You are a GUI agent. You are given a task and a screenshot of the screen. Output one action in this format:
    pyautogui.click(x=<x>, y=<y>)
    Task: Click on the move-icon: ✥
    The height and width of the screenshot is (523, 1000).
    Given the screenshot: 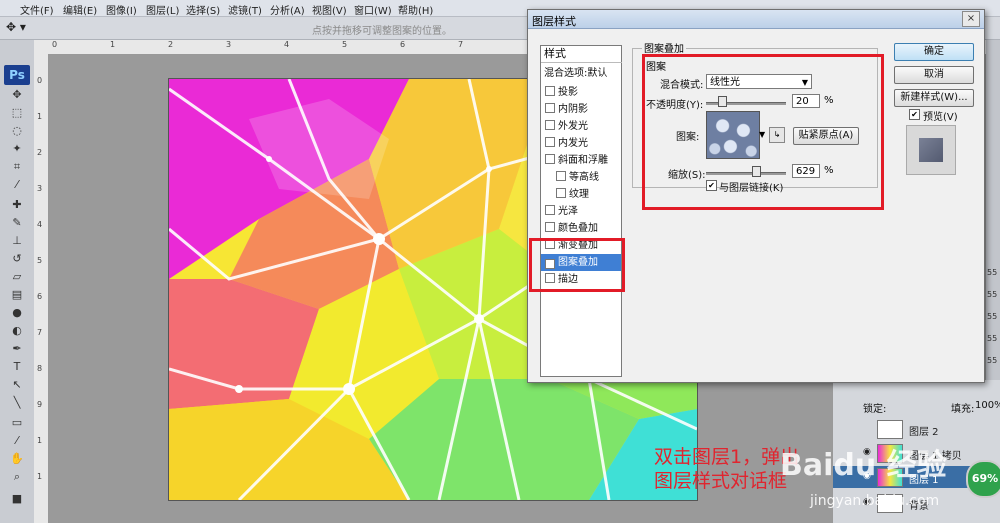 What is the action you would take?
    pyautogui.click(x=17, y=95)
    